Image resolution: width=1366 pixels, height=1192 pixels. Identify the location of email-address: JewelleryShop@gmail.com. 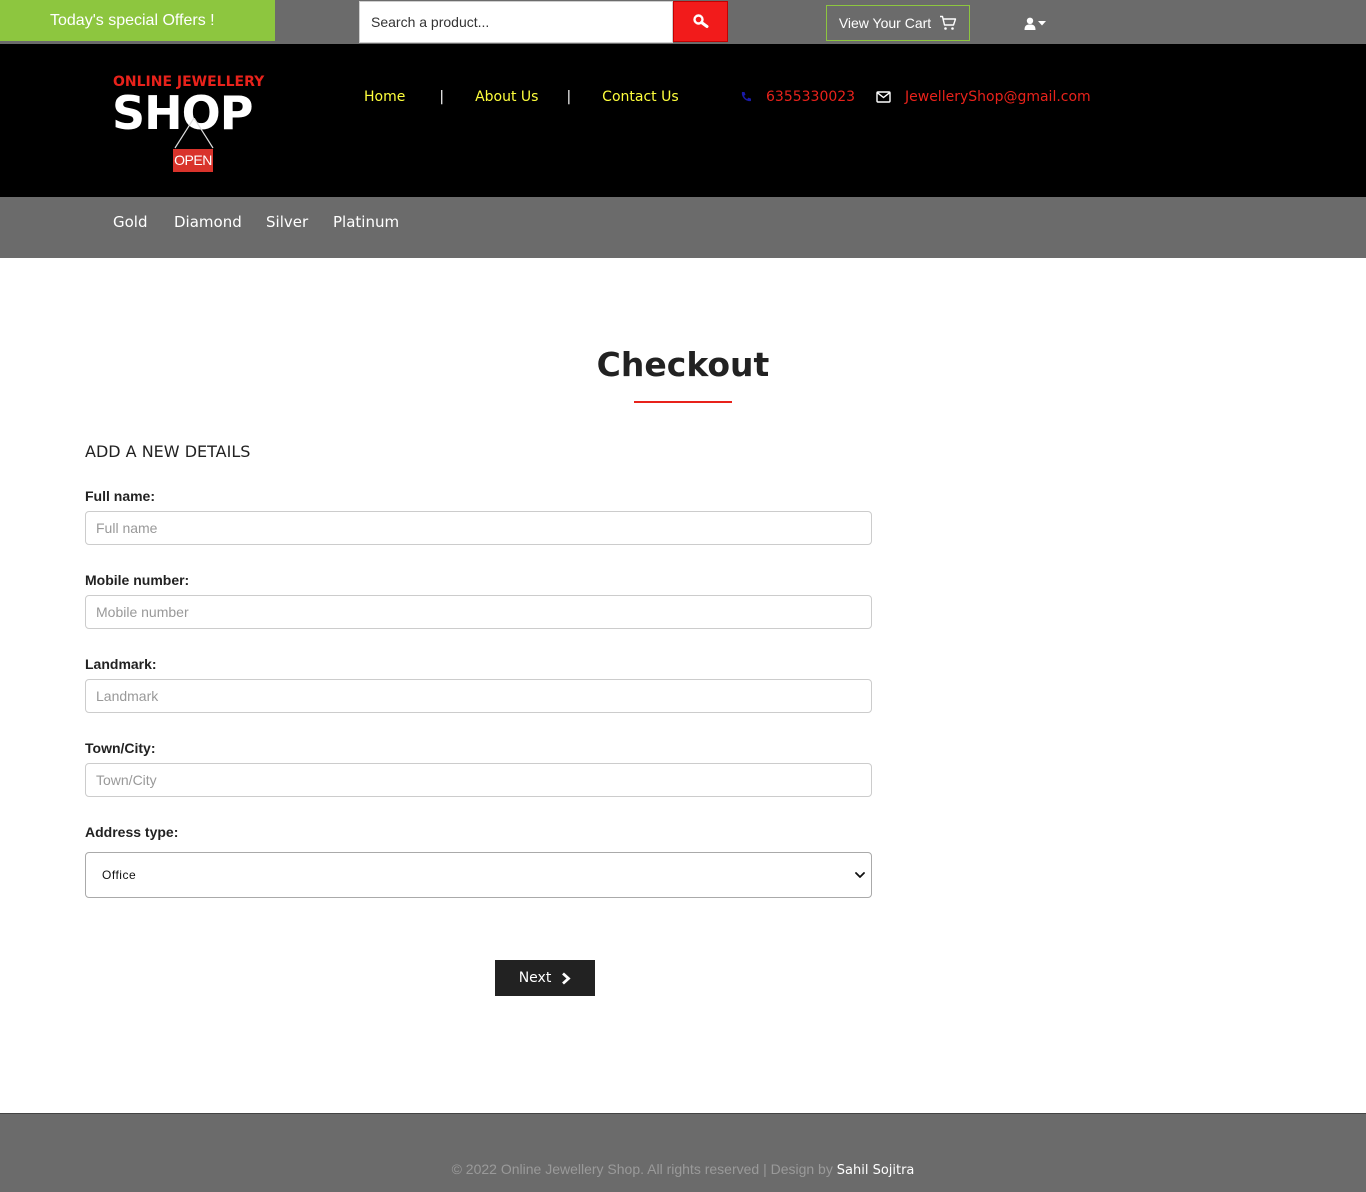
(998, 97).